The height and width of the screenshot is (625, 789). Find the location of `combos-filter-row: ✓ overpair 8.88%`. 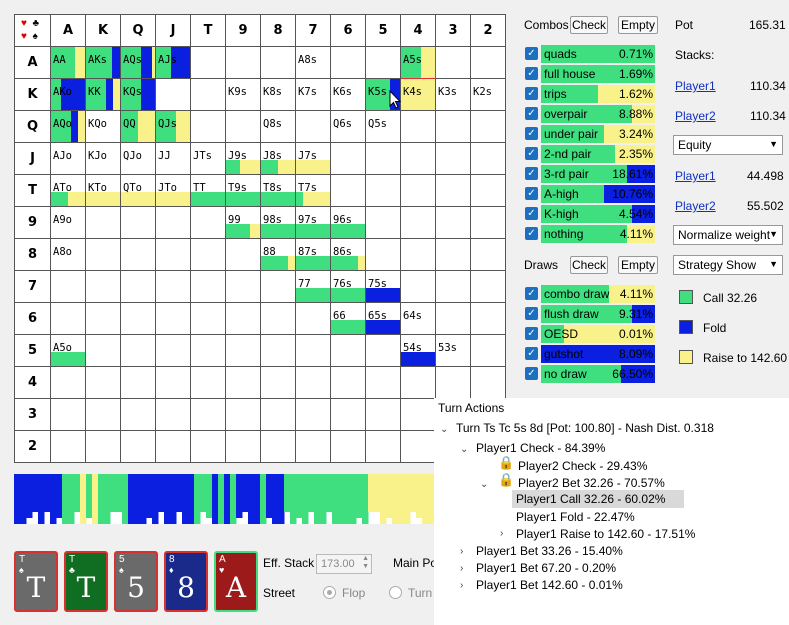

combos-filter-row: ✓ overpair 8.88% is located at coordinates (590, 114).